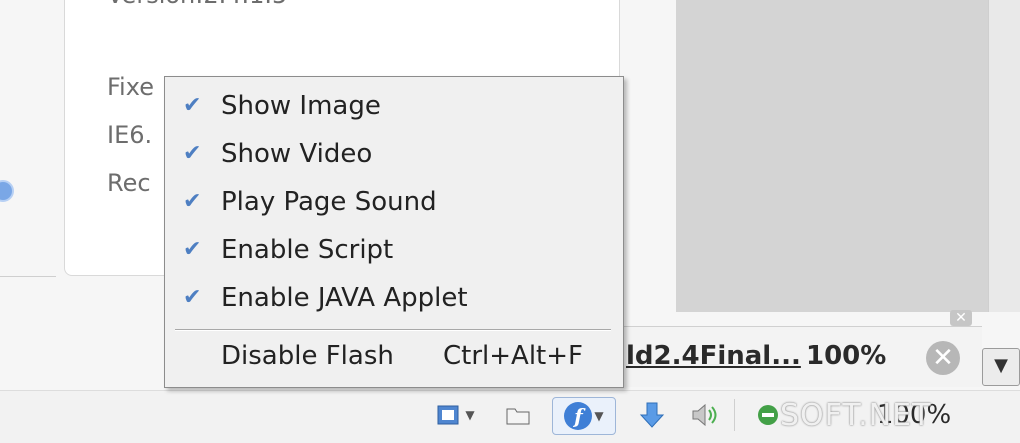  I want to click on menu-shortcut: Ctrl+Alt+F, so click(513, 356).